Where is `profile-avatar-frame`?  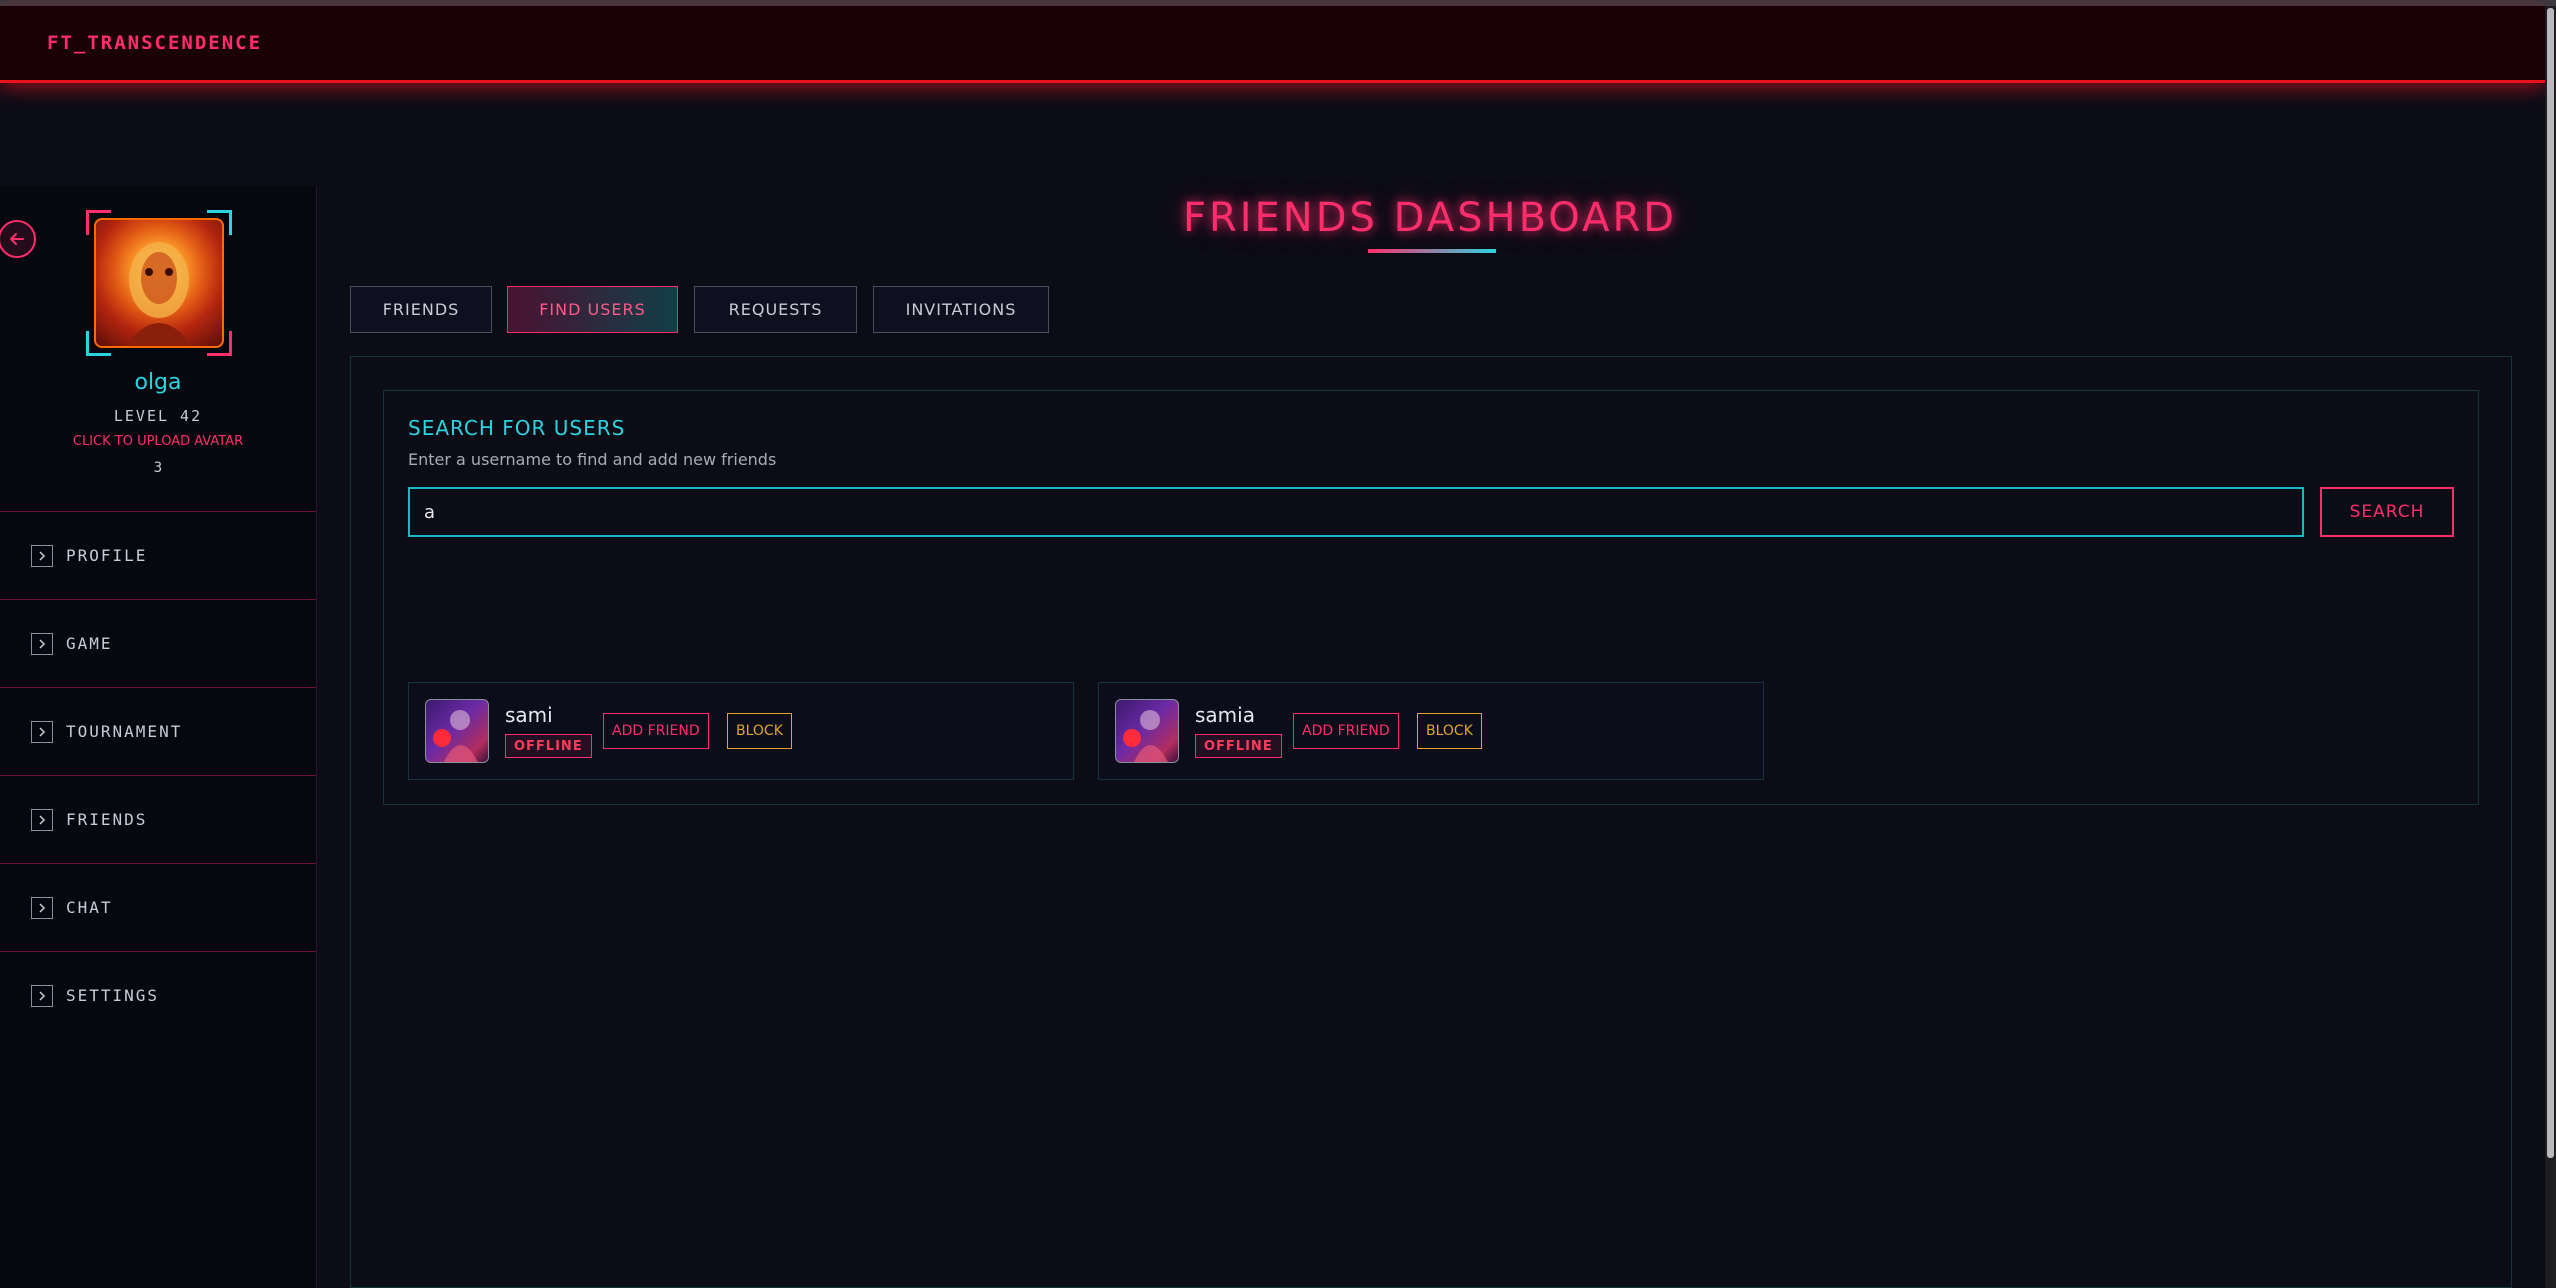 profile-avatar-frame is located at coordinates (159, 283).